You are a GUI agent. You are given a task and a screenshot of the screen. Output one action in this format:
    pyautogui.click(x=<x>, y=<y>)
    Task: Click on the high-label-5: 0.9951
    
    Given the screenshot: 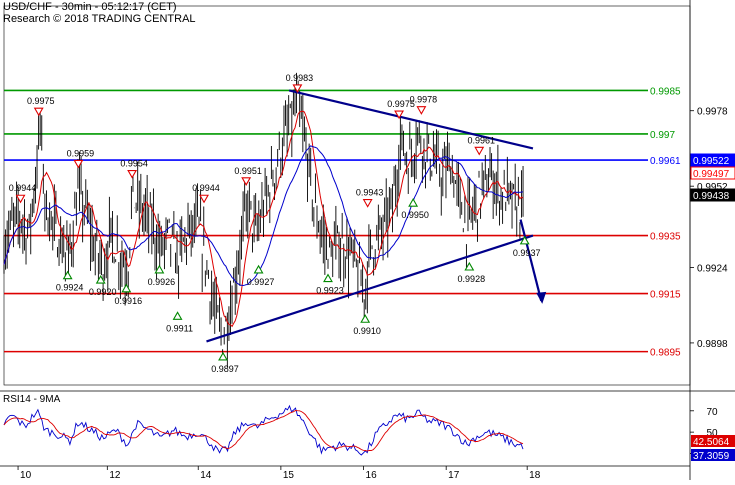 What is the action you would take?
    pyautogui.click(x=248, y=171)
    